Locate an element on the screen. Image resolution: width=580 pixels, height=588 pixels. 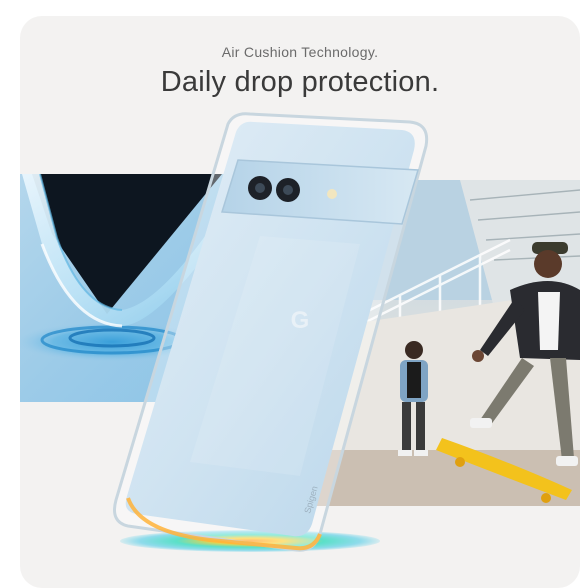
banner-subtitle: Air Cushion Technology. is located at coordinates (300, 52).